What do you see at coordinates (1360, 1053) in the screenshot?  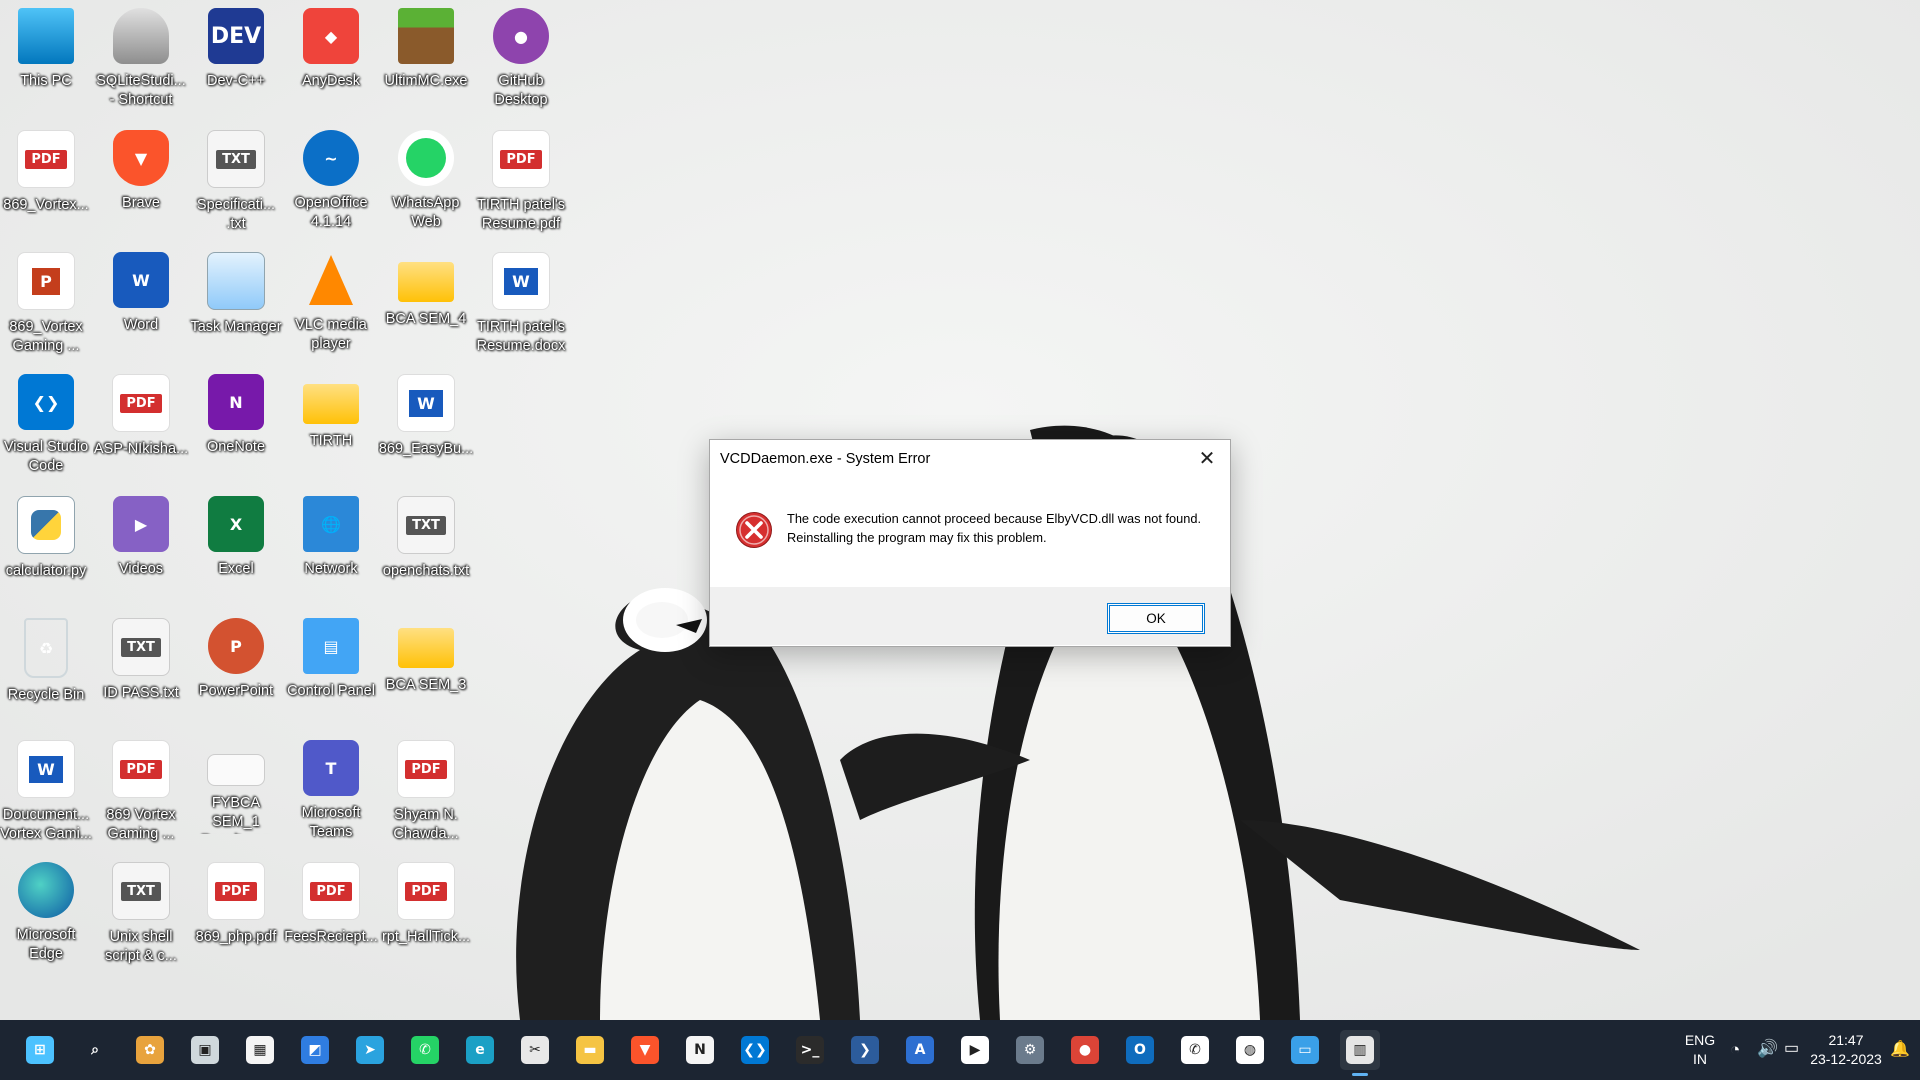 I see `taskbar-vcd-app: ▥` at bounding box center [1360, 1053].